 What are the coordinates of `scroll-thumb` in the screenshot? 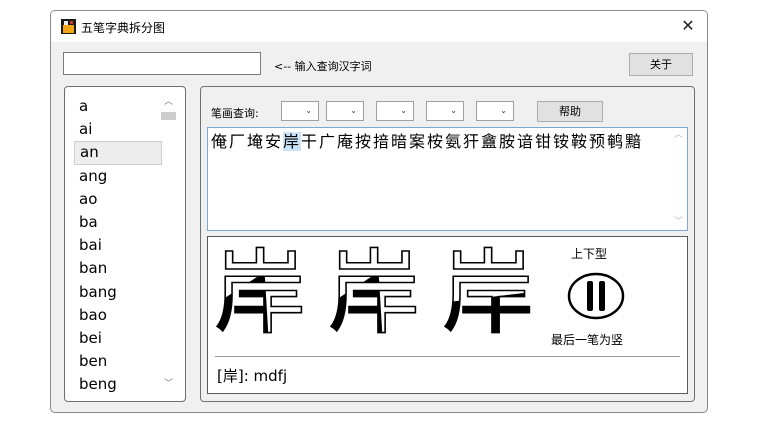 It's located at (168, 116).